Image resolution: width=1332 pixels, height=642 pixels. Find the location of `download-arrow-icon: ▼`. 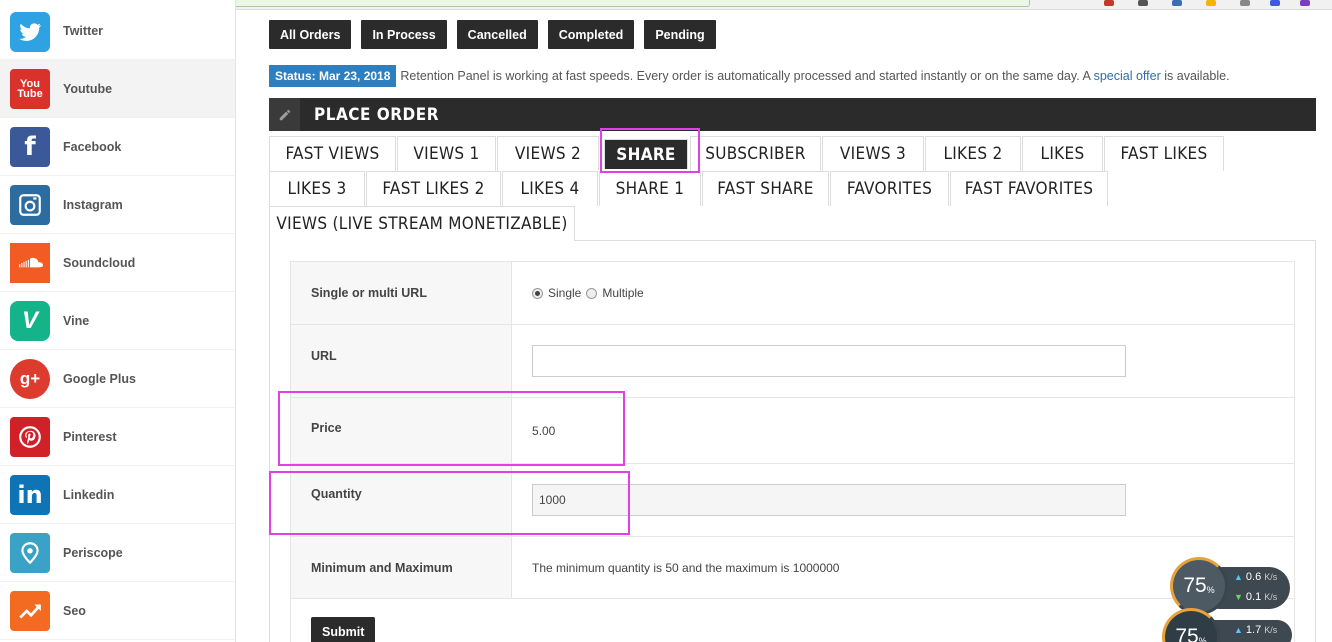

download-arrow-icon: ▼ is located at coordinates (1238, 597).